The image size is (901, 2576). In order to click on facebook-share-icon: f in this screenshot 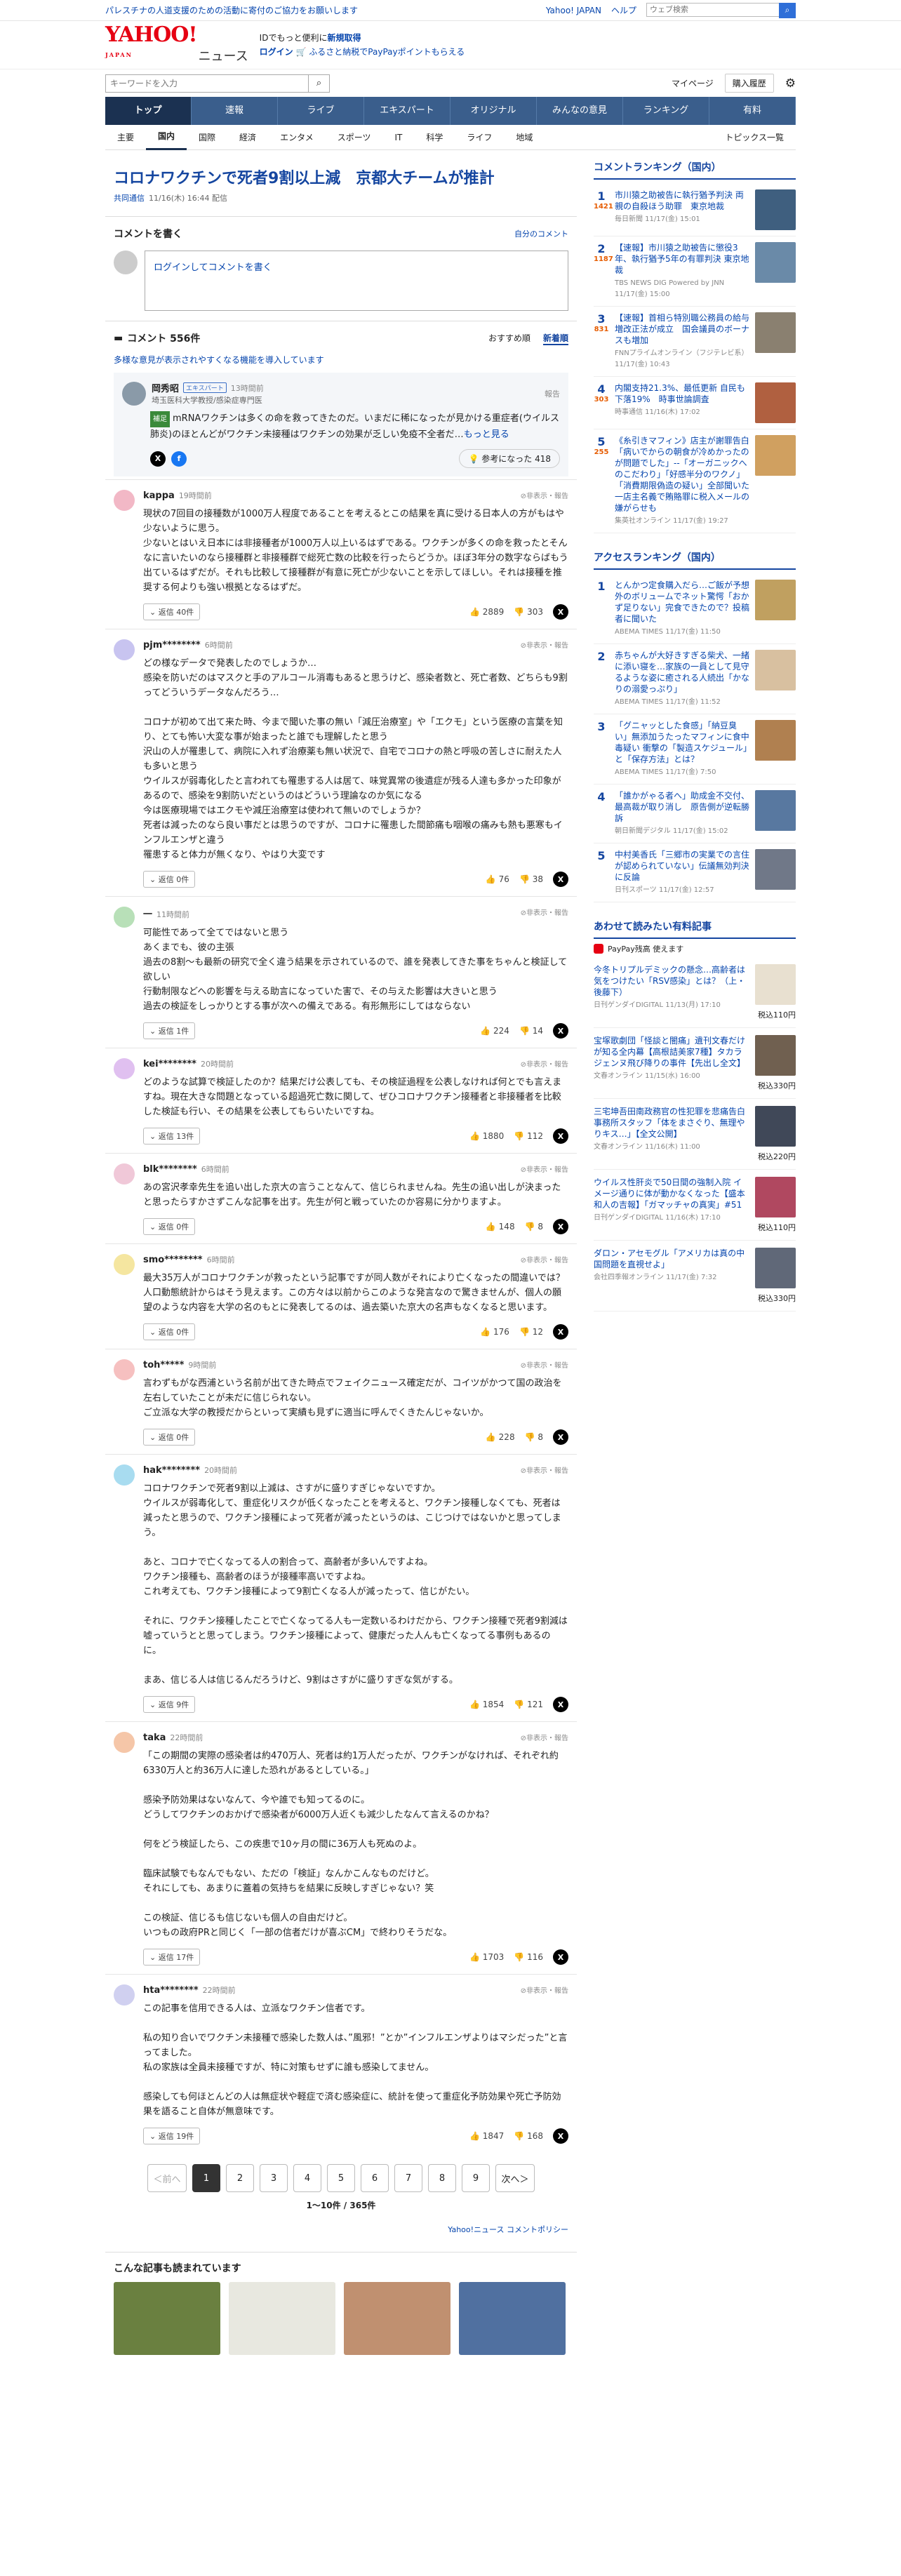, I will do `click(179, 459)`.